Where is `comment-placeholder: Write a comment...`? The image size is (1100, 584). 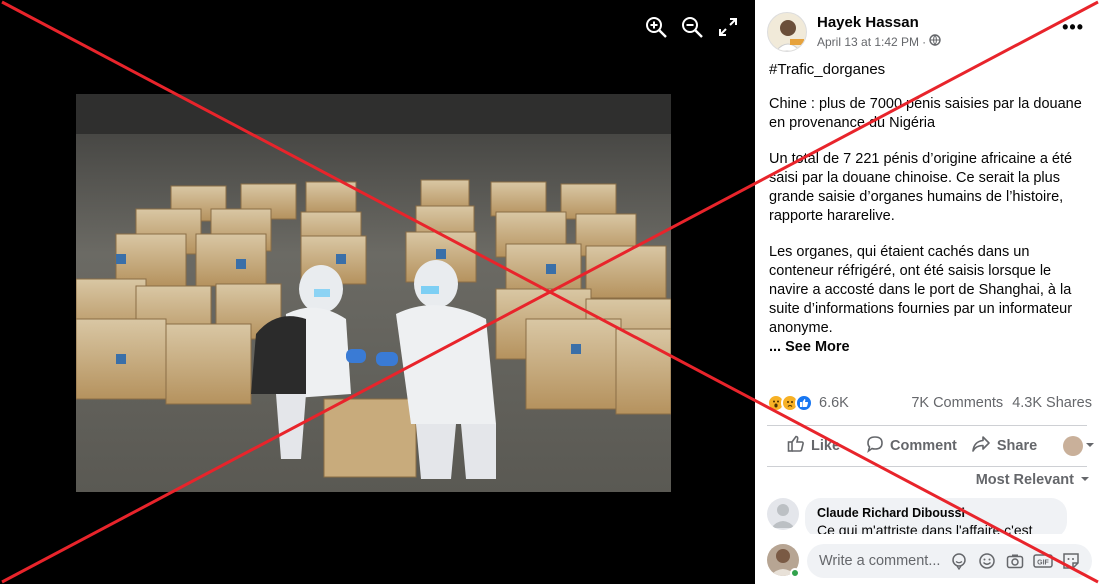 comment-placeholder: Write a comment... is located at coordinates (880, 561).